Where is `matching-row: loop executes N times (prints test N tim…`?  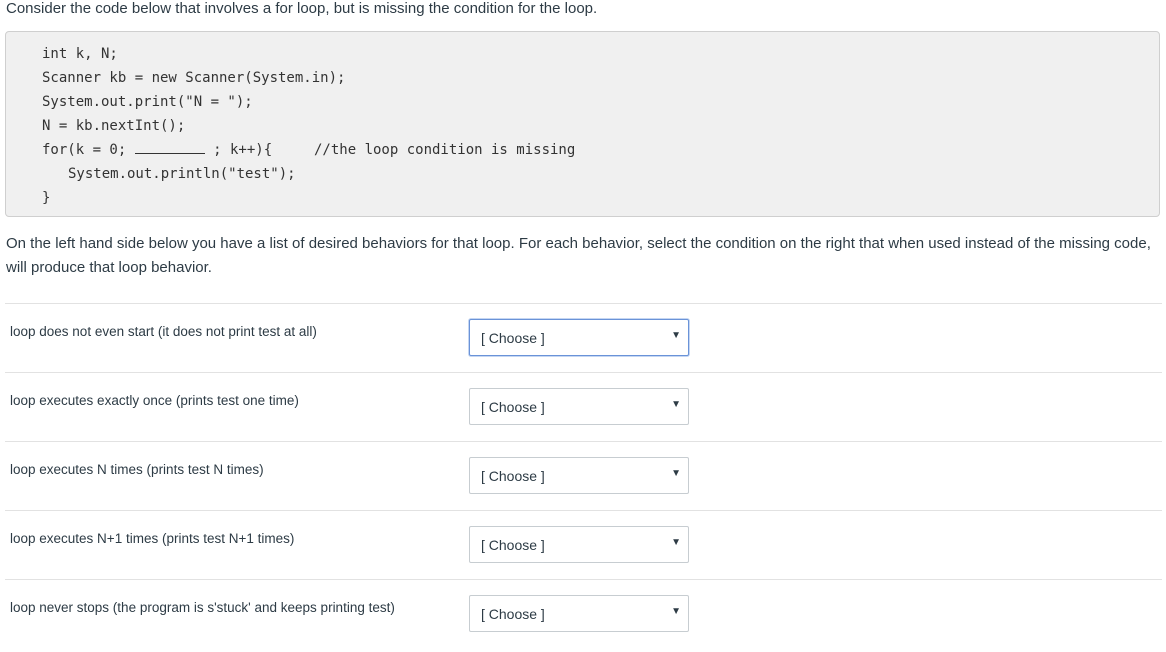
matching-row: loop executes N times (prints test N tim… is located at coordinates (583, 475).